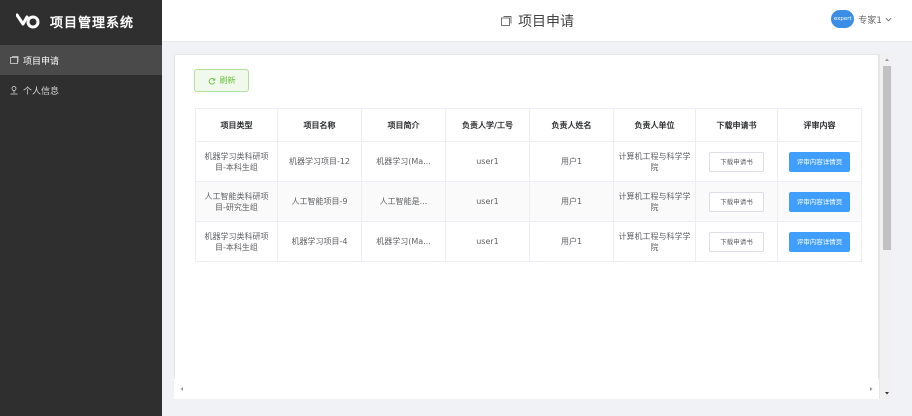 Image resolution: width=912 pixels, height=416 pixels. Describe the element at coordinates (843, 19) in the screenshot. I see `avatar: expert` at that location.